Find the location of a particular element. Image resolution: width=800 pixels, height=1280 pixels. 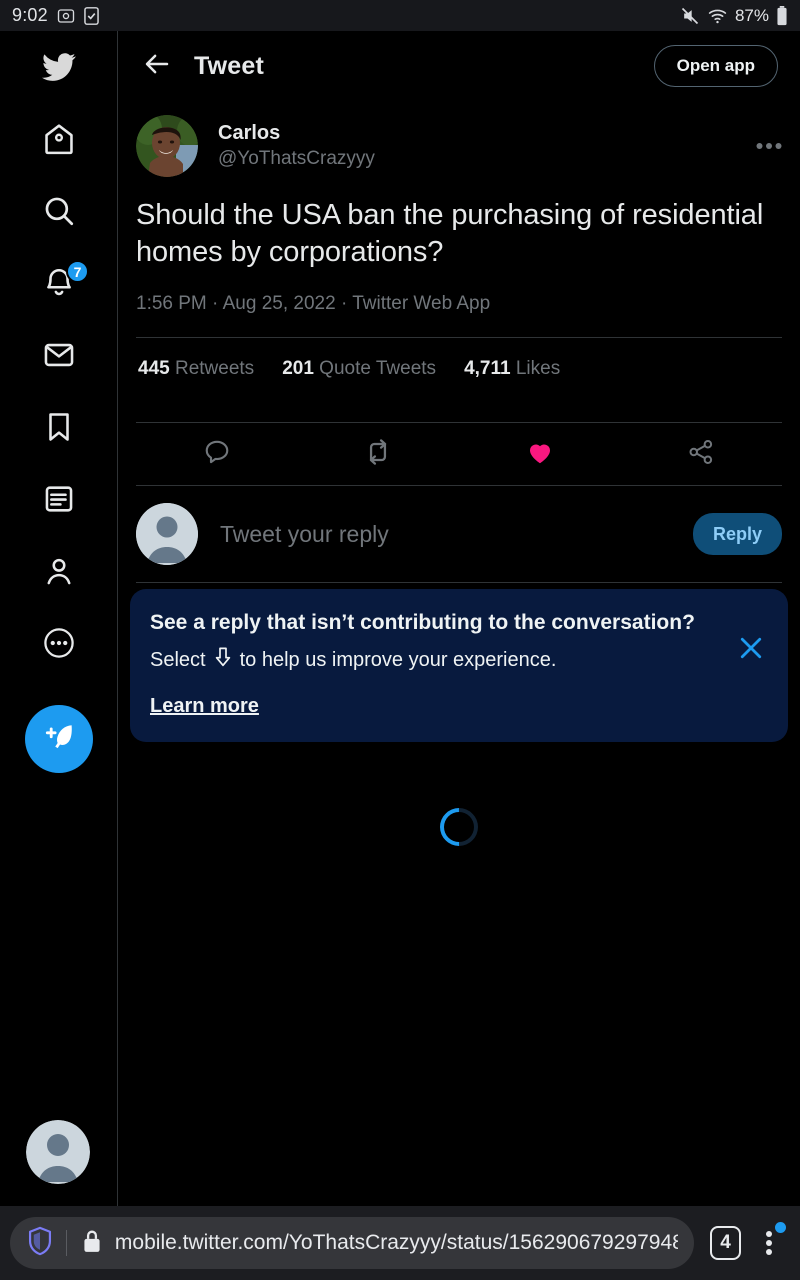

tweet-source: Twitter Web App is located at coordinates (421, 304).